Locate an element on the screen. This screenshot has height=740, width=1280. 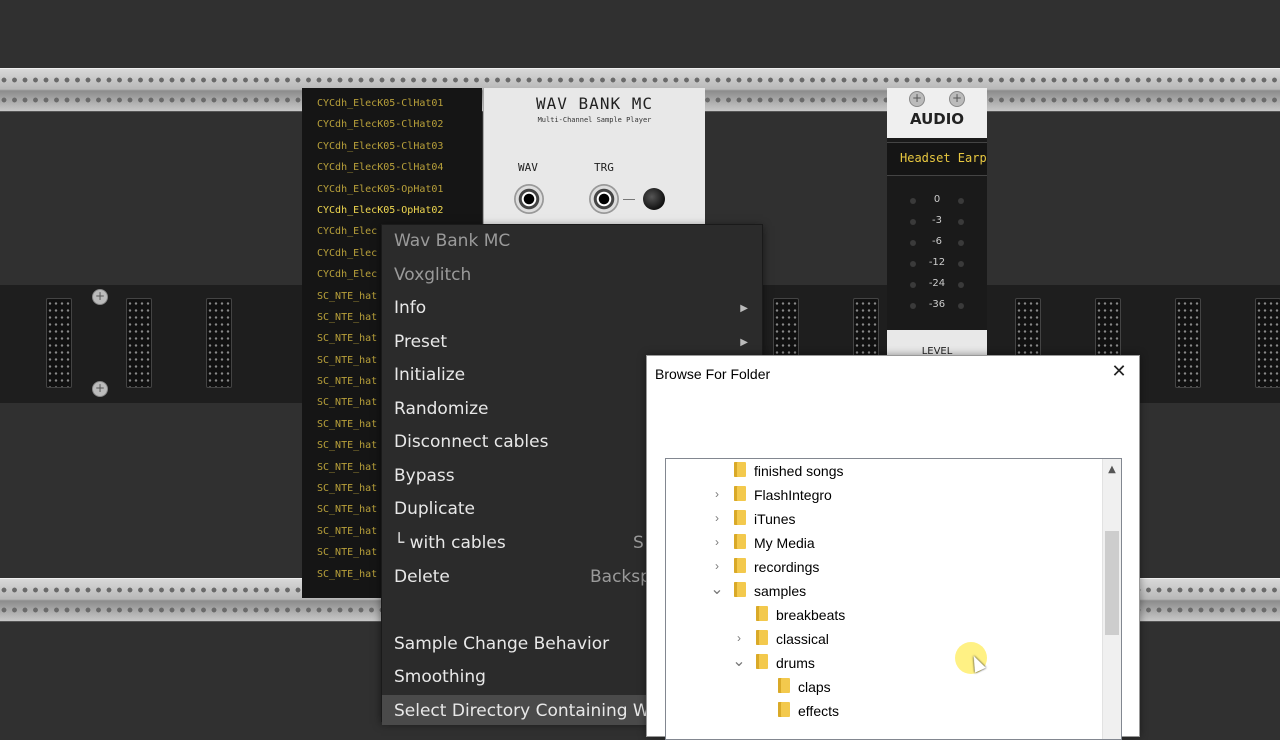
menu-item-duplicate-with-cables: └ with cables is located at coordinates (450, 543).